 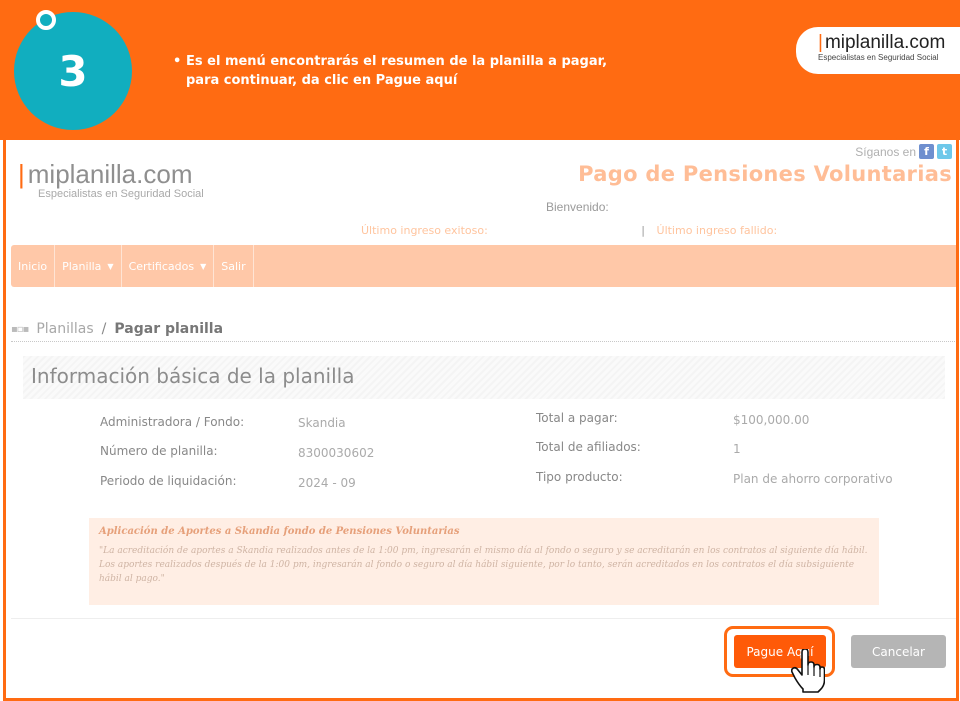 What do you see at coordinates (159, 451) in the screenshot?
I see `numero-planilla-label: Número de planilla:` at bounding box center [159, 451].